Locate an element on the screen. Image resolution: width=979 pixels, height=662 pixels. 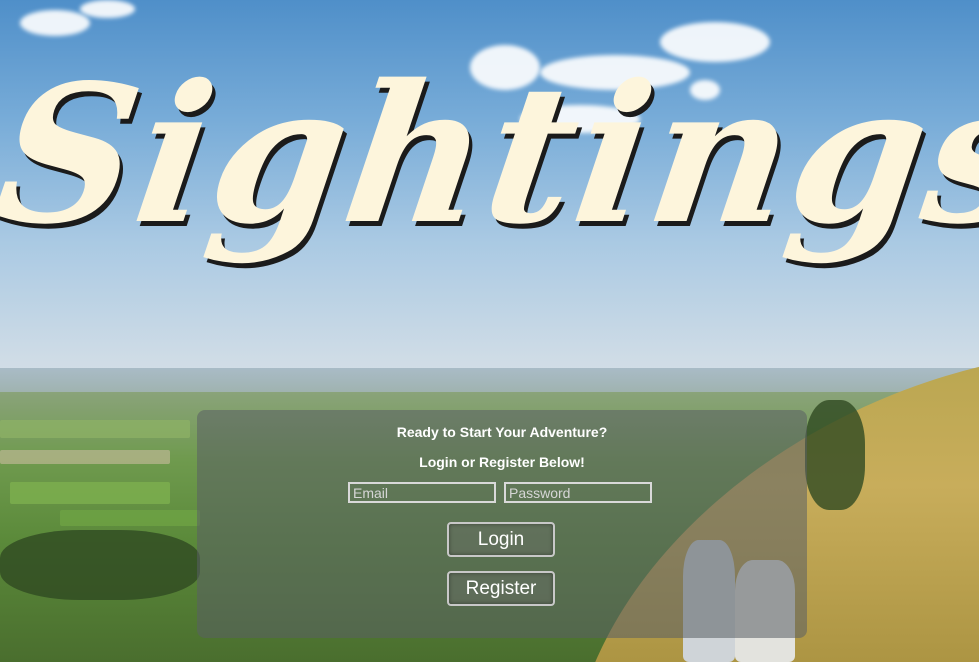
panel-subheading: Login or Register Below! is located at coordinates (502, 462).